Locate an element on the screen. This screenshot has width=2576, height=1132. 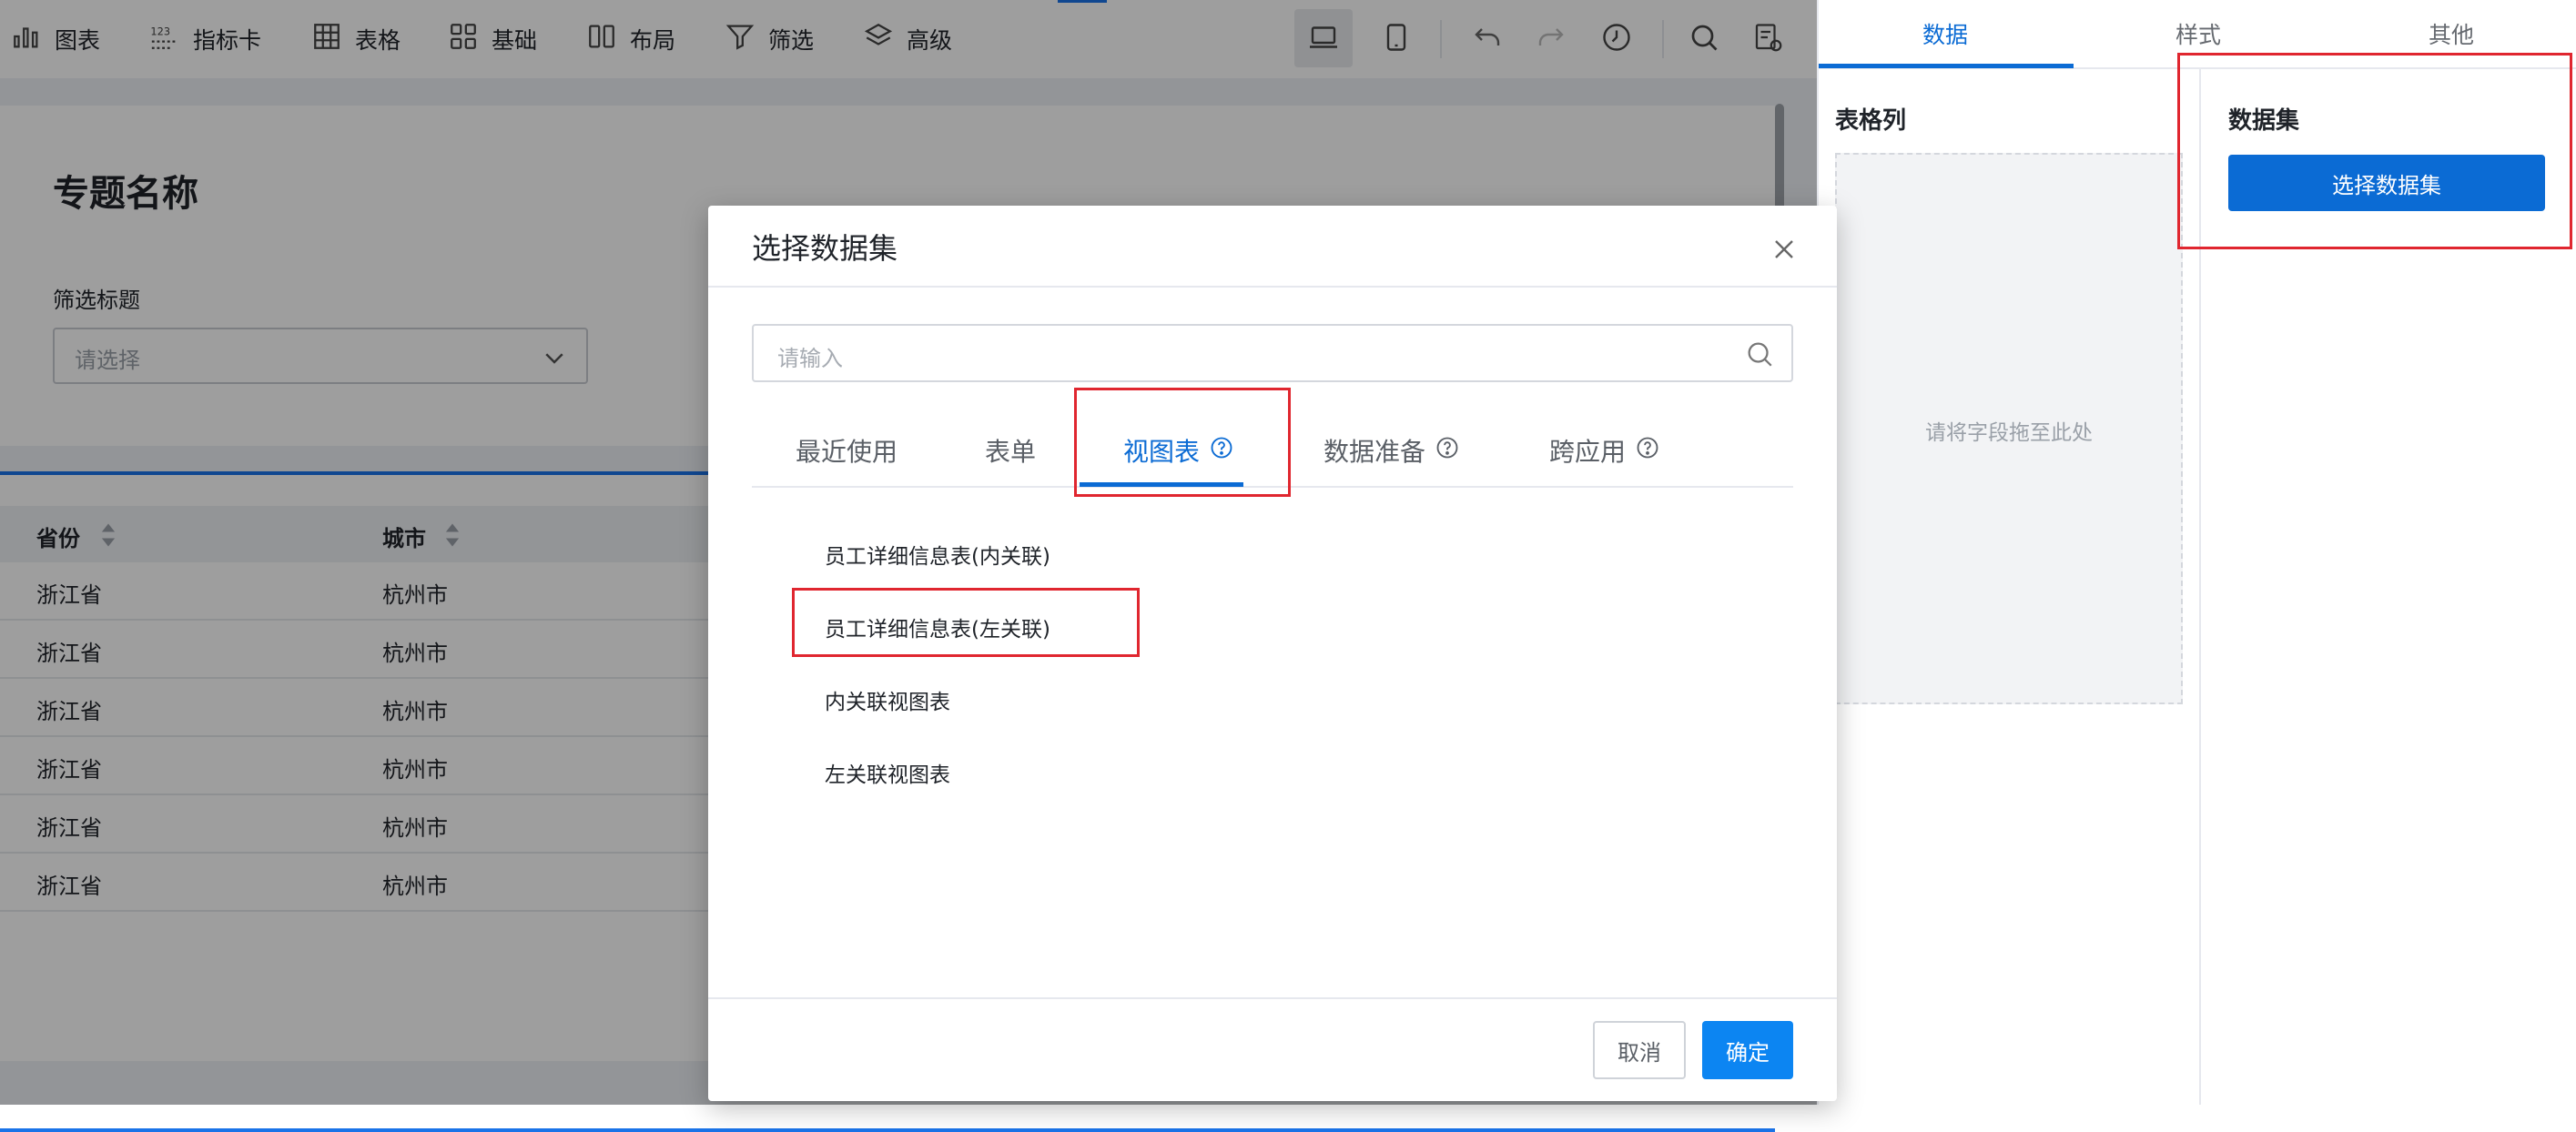
tab-data: 数据 is located at coordinates (1945, 33).